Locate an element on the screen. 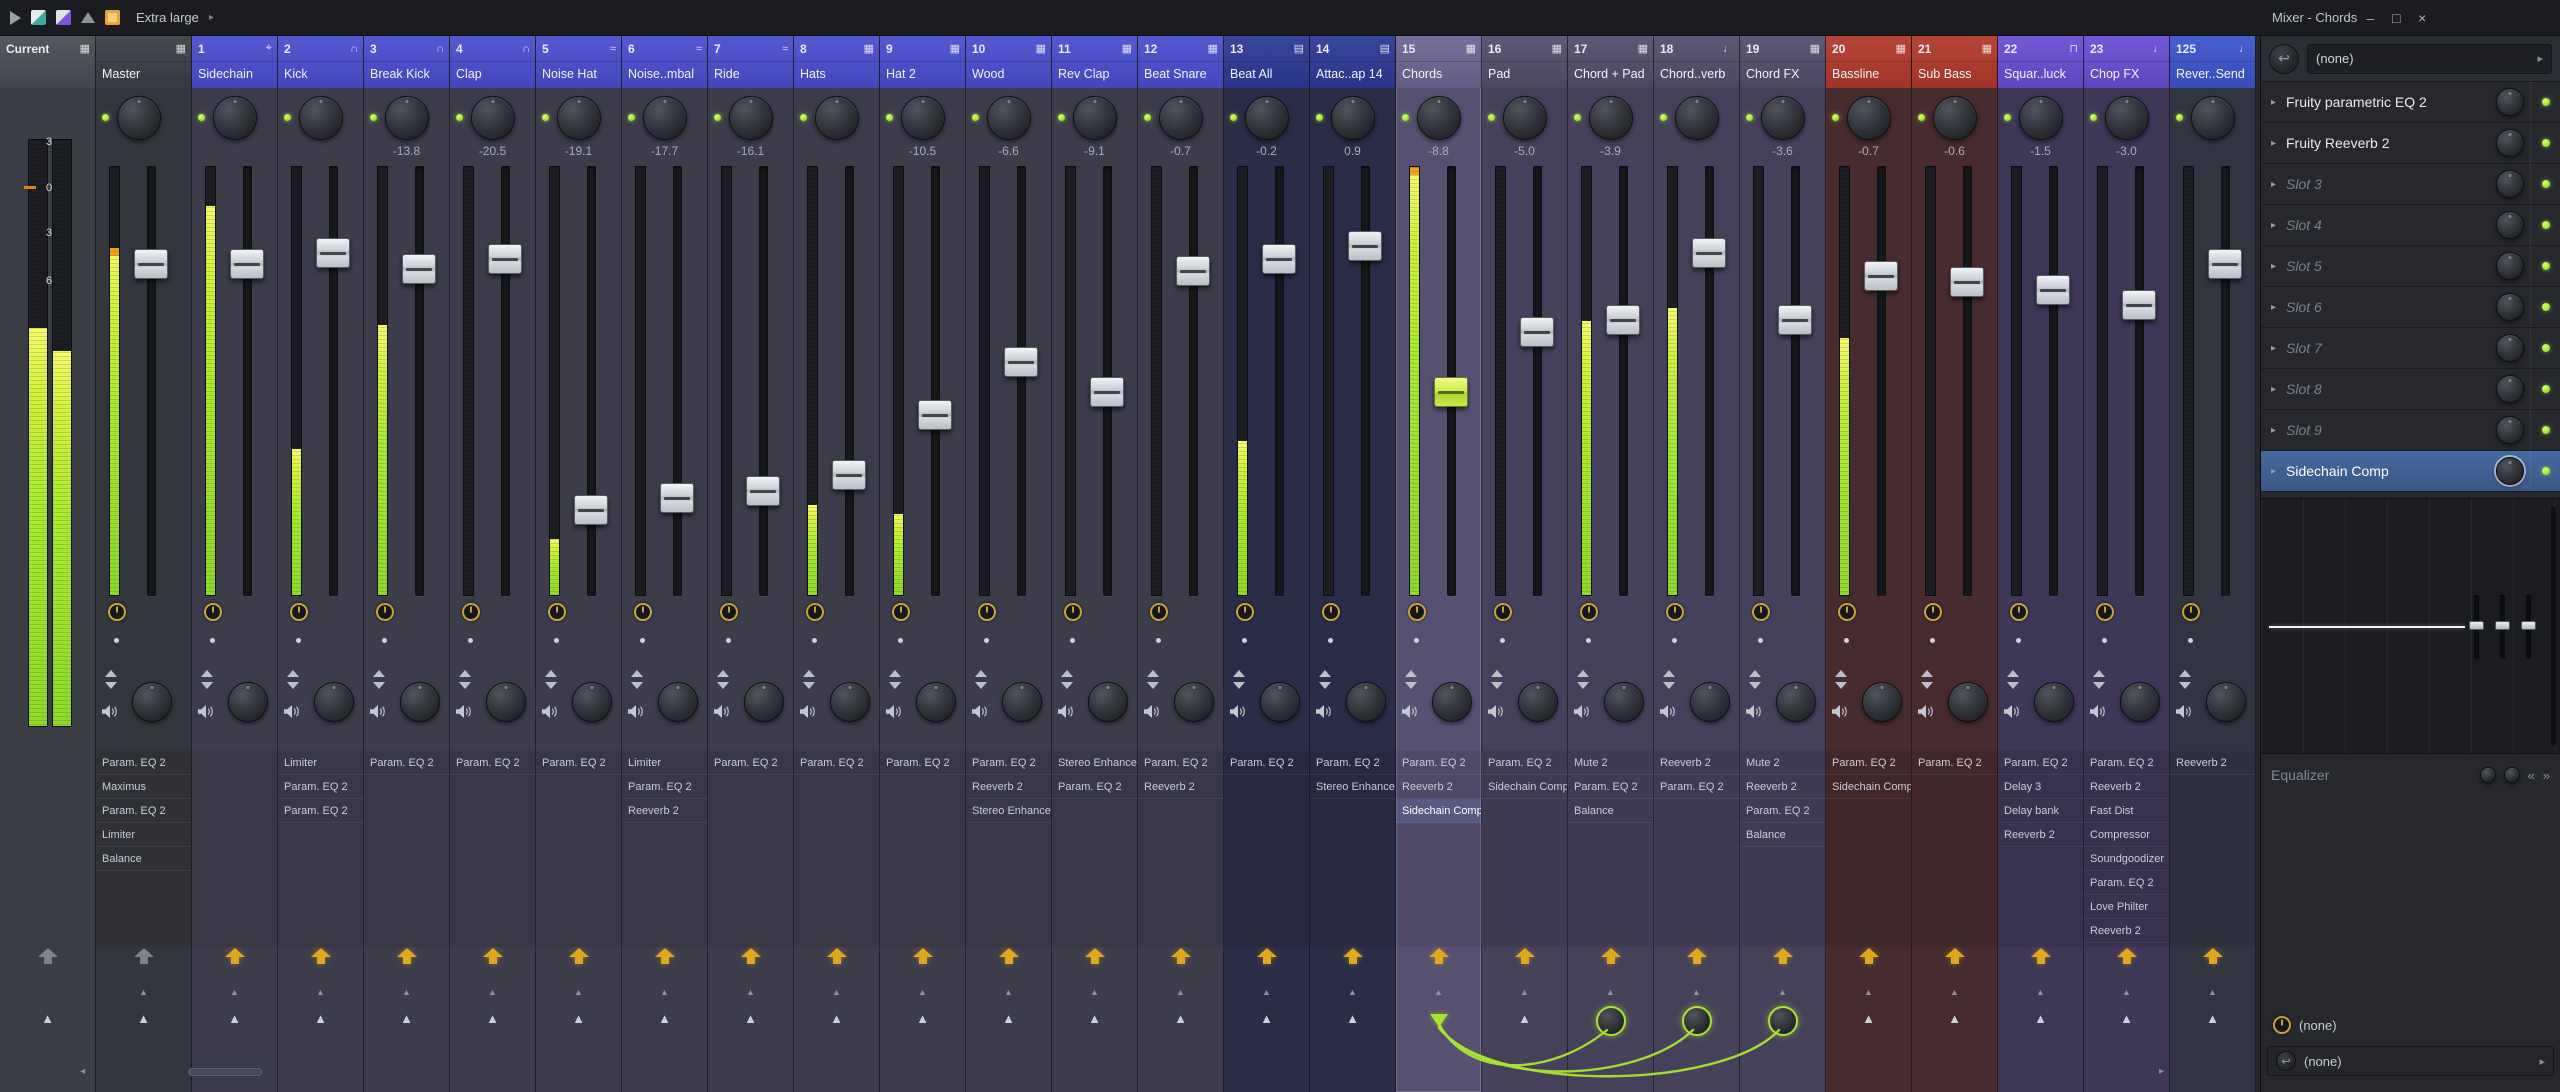  track-header: 7 ≈ Ride is located at coordinates (750, 62).